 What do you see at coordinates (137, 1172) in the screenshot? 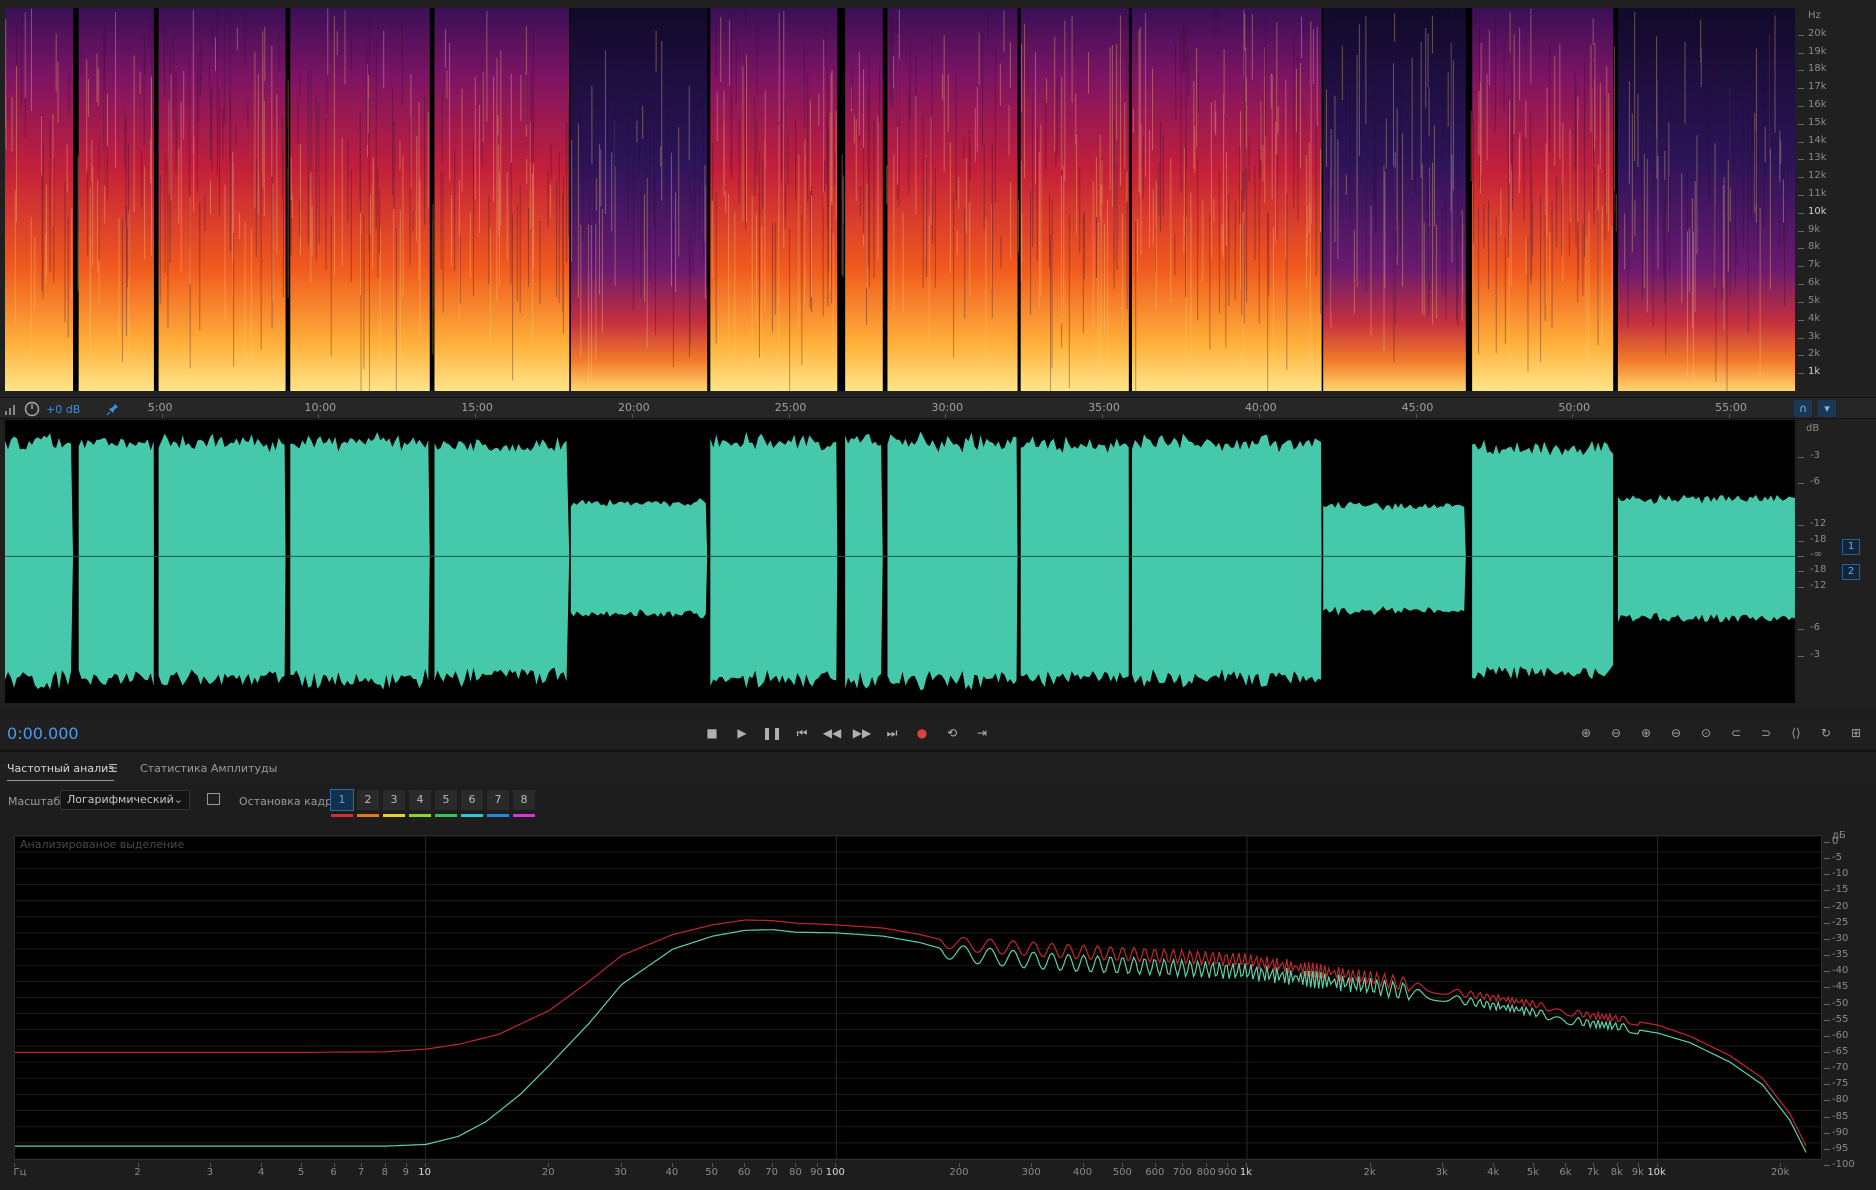
I see `hz-tick-label: 2` at bounding box center [137, 1172].